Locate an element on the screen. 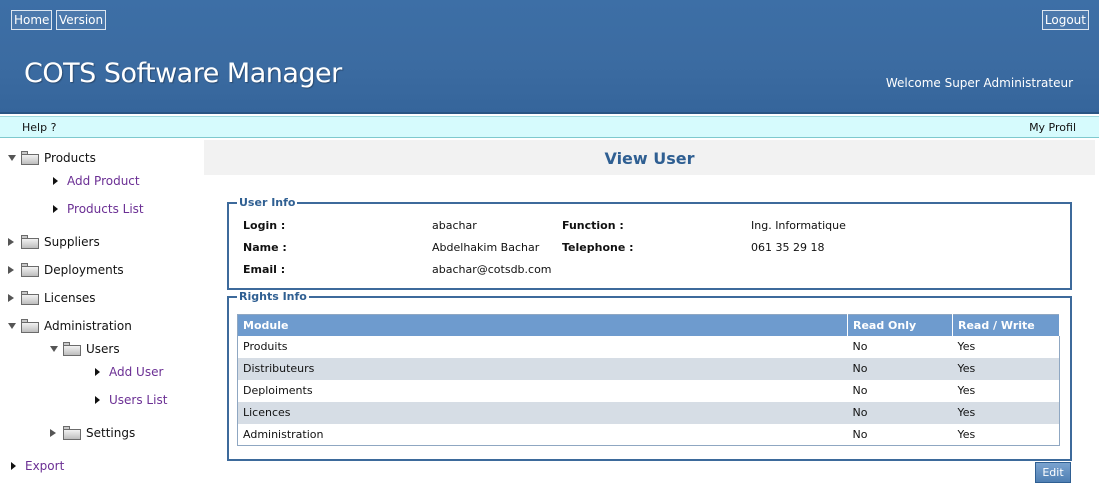 The height and width of the screenshot is (503, 1099). email-value: abachar@cotsdb.com is located at coordinates (492, 269).